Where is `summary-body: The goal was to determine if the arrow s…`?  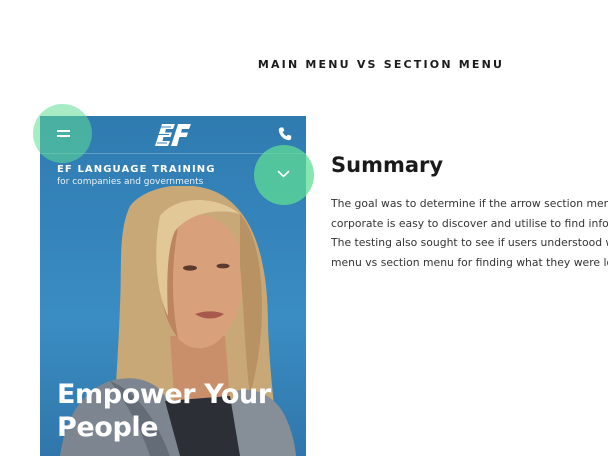 summary-body: The goal was to determine if the arrow s… is located at coordinates (469, 233).